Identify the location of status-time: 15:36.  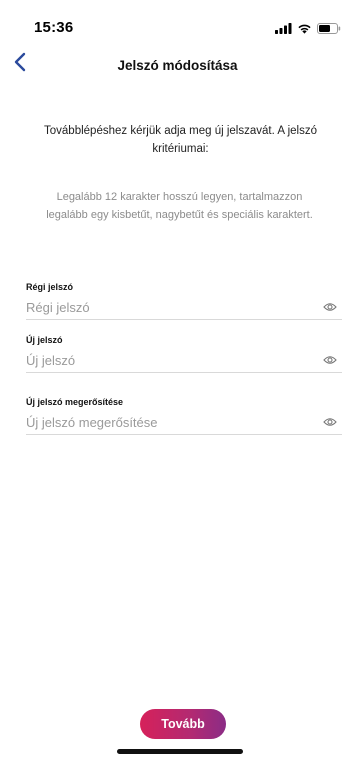
(54, 27).